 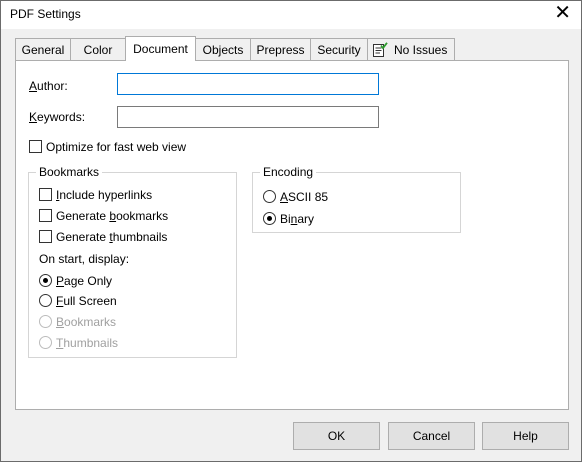 I want to click on document-check-icon, so click(x=380, y=49).